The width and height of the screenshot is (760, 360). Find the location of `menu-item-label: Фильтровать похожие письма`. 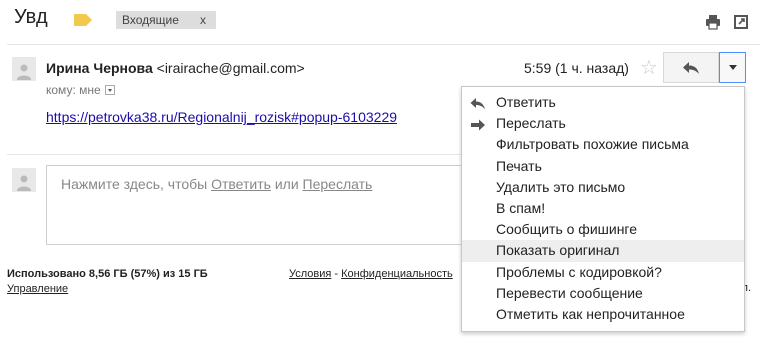

menu-item-label: Фильтровать похожие письма is located at coordinates (592, 144).